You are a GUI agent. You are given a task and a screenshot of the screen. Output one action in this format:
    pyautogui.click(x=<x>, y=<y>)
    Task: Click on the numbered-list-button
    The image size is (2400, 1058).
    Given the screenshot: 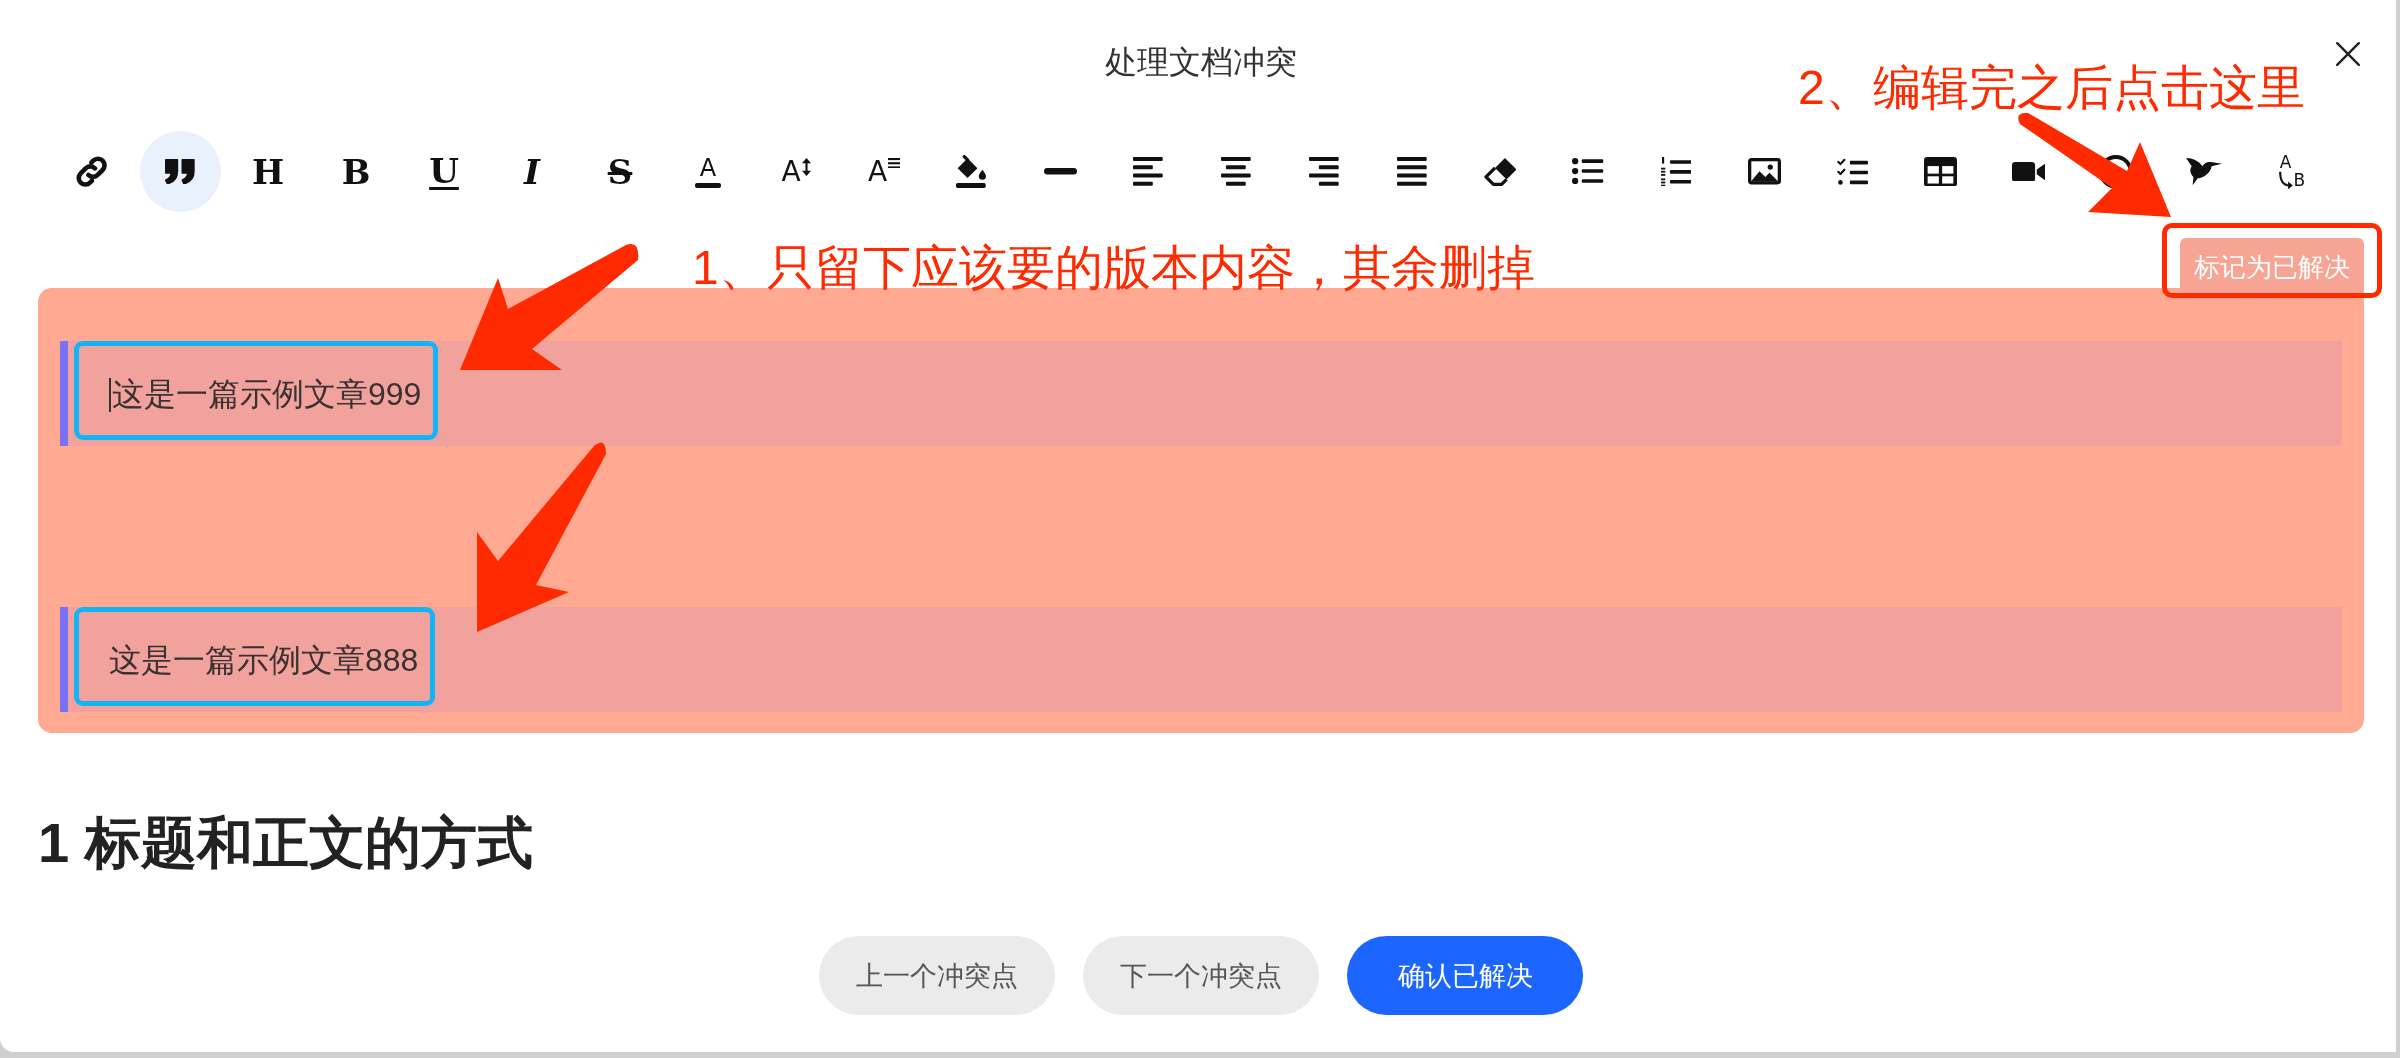 What is the action you would take?
    pyautogui.click(x=1676, y=171)
    